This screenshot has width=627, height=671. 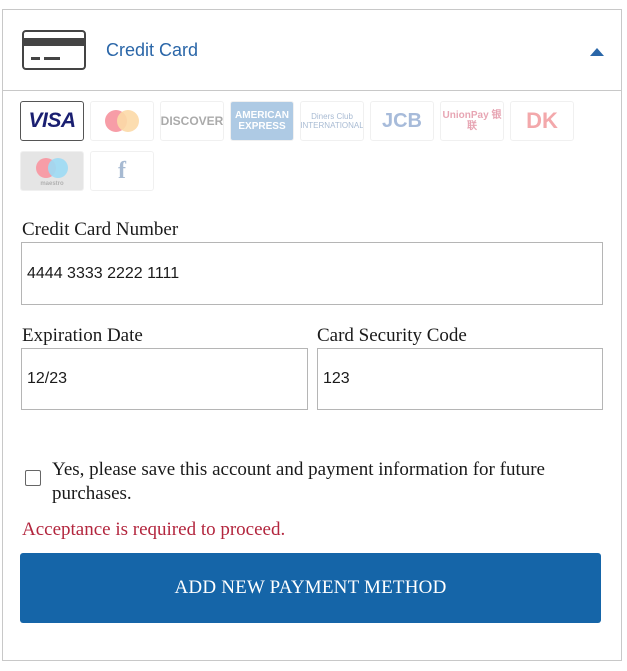 I want to click on jcb-logo: JCB, so click(x=402, y=121).